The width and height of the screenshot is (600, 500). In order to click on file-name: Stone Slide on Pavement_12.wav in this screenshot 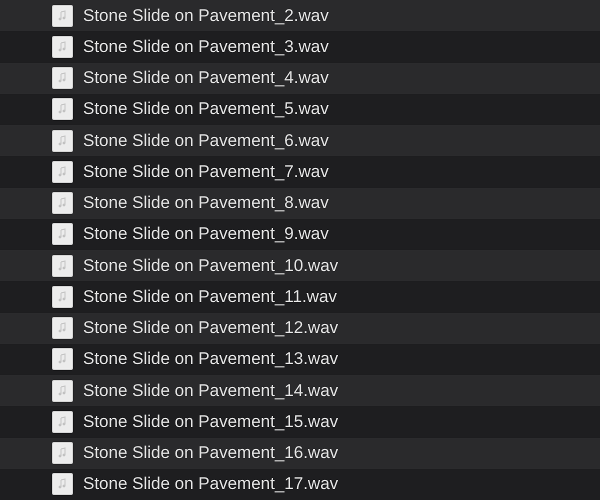, I will do `click(210, 328)`.